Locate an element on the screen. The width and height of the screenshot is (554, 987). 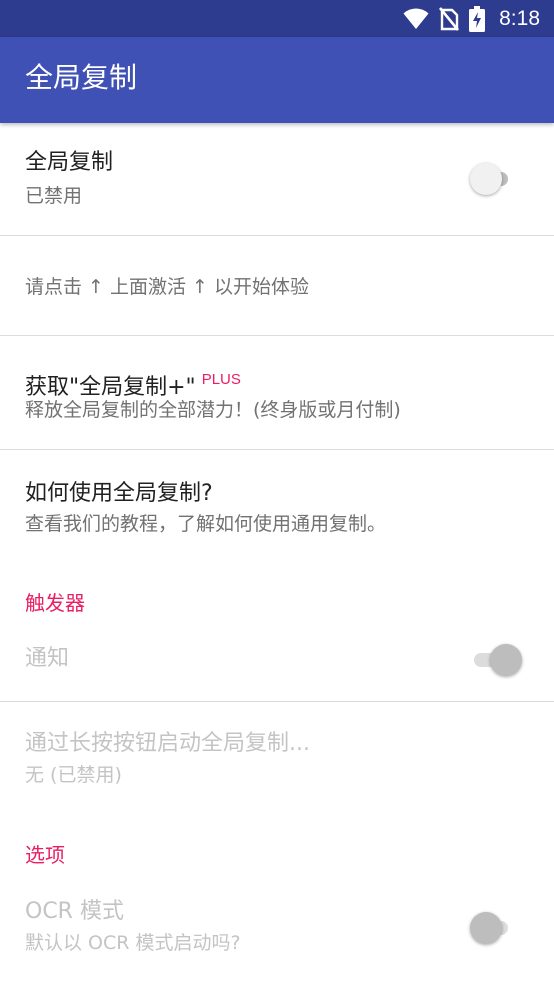
how-to-use-summary: 查看我们的教程，了解如何使用通用复制。 is located at coordinates (206, 524).